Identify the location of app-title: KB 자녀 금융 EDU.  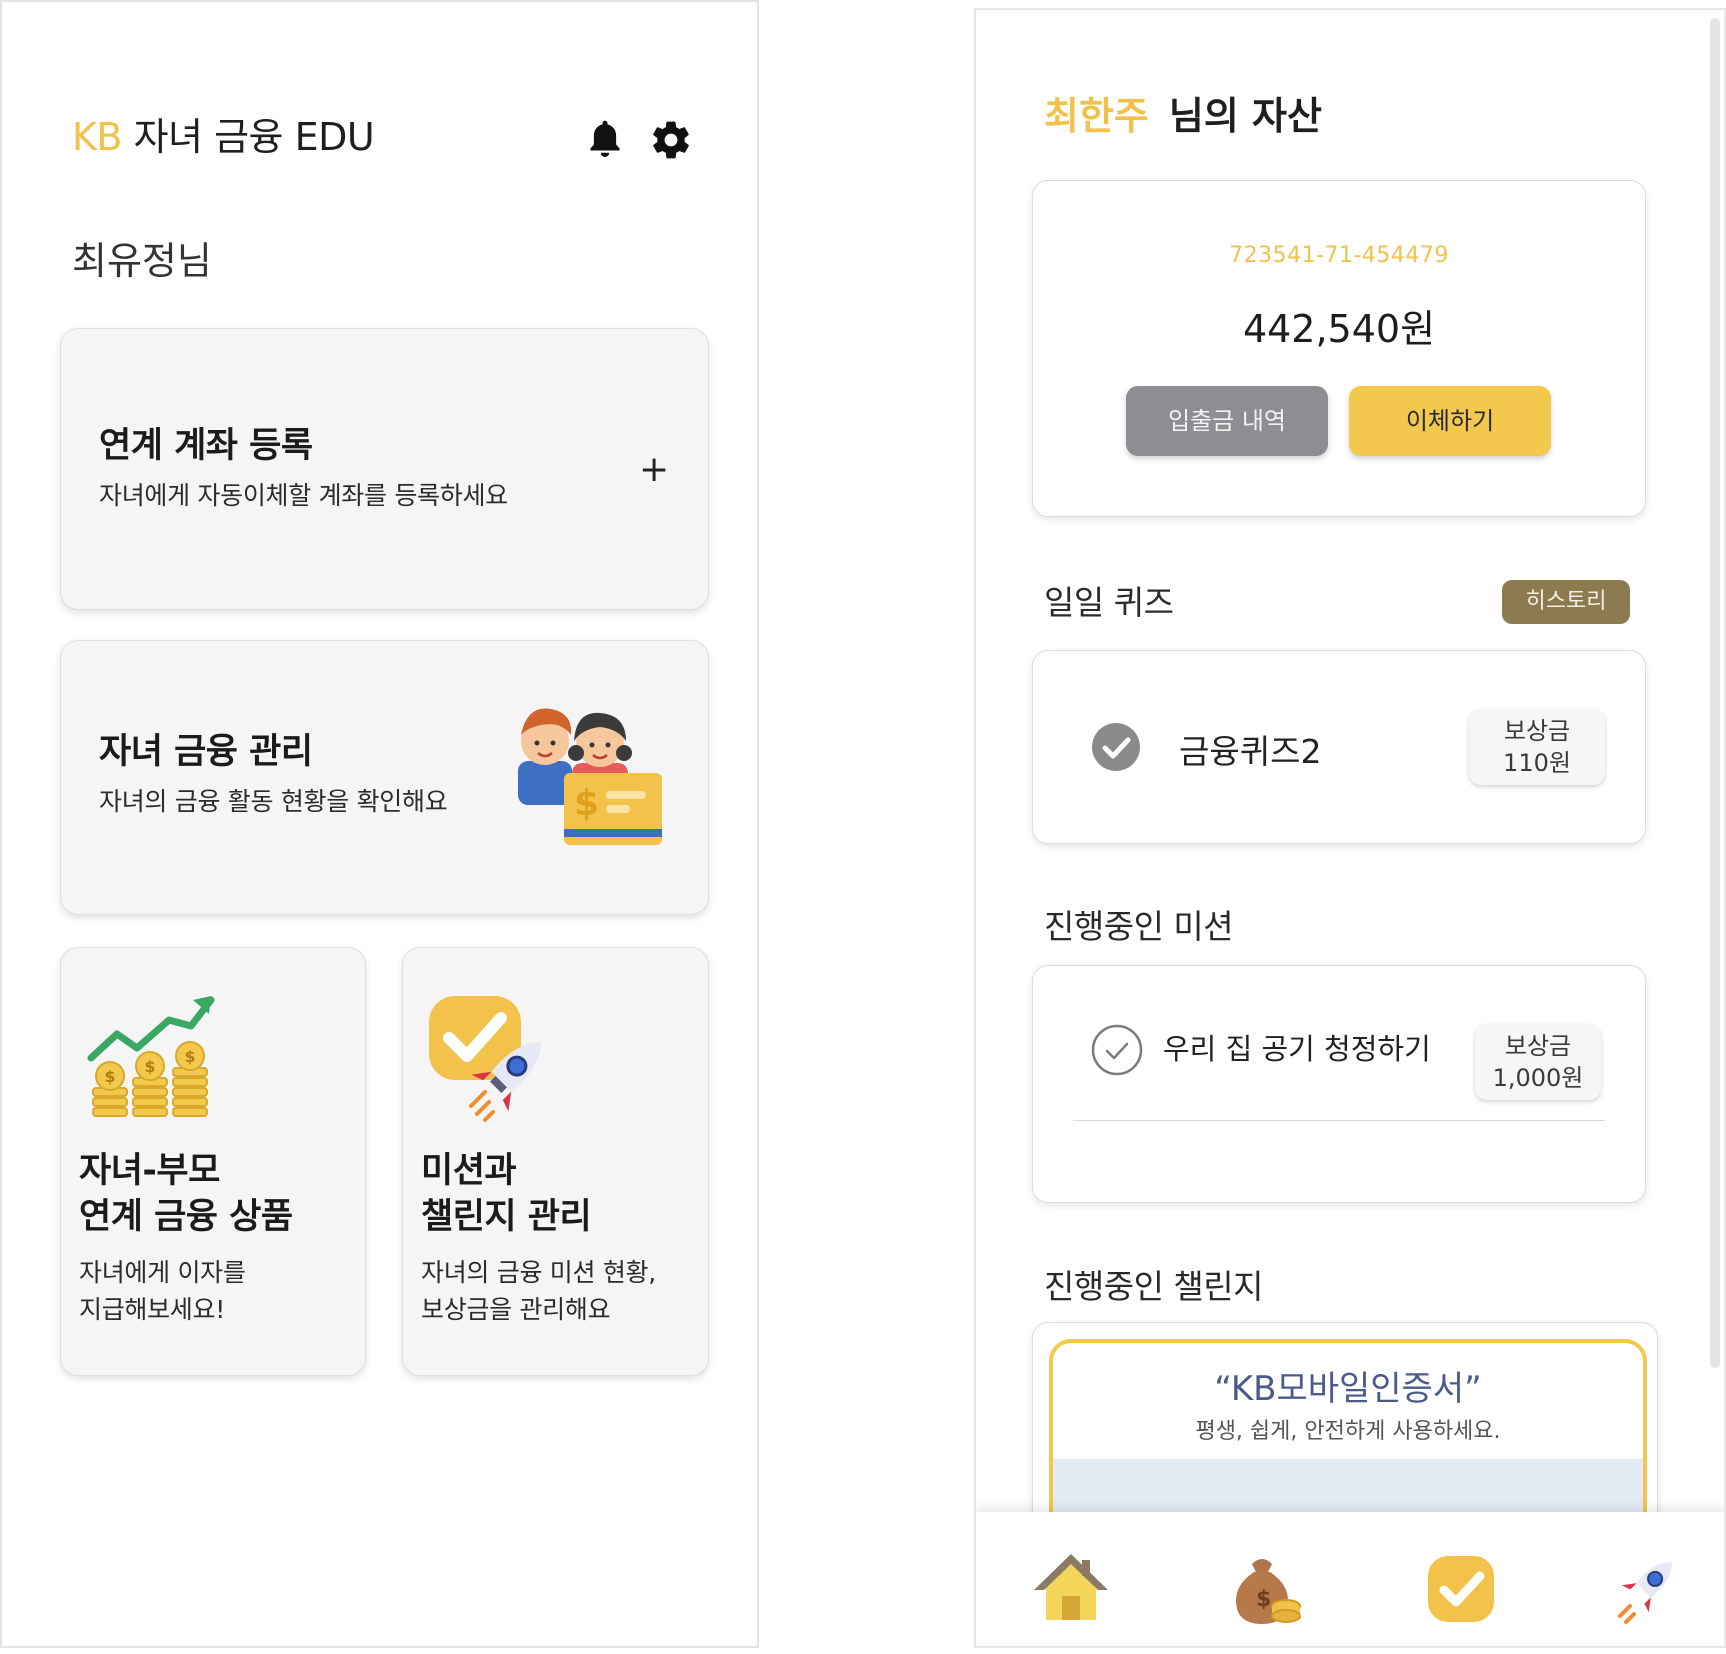
(223, 133).